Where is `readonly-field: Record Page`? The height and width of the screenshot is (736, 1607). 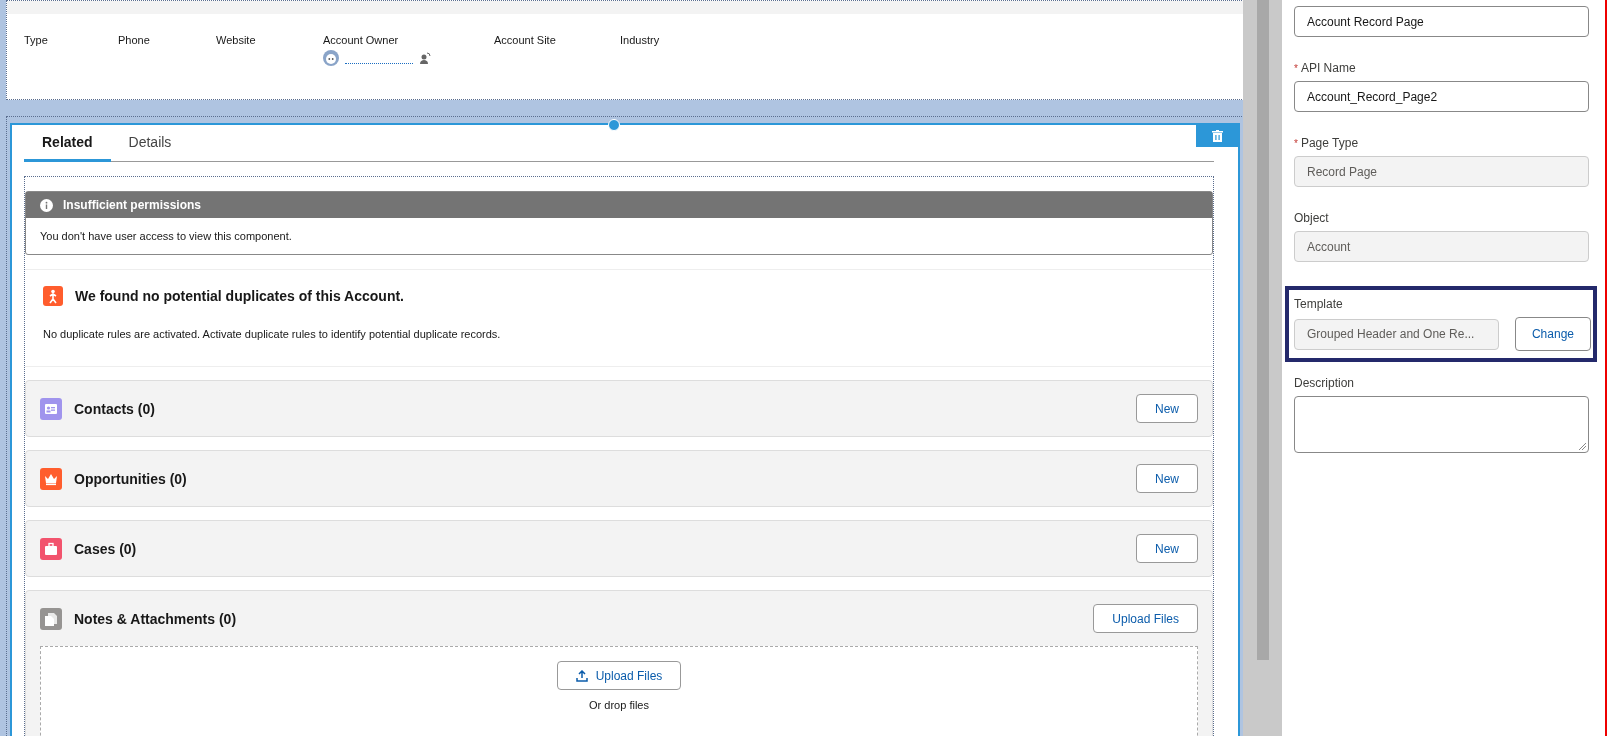
readonly-field: Record Page is located at coordinates (1441, 171).